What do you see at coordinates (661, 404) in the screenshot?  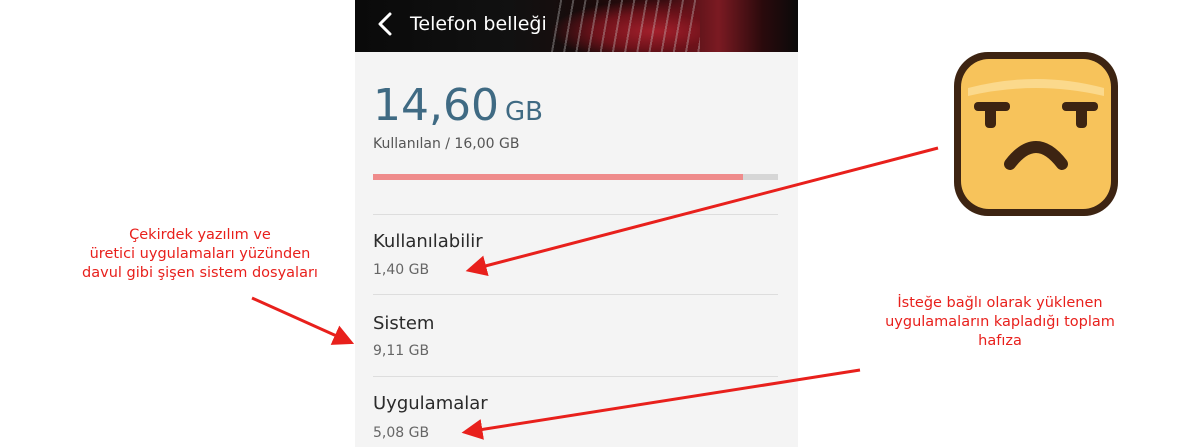 I see `arrow-to-apps` at bounding box center [661, 404].